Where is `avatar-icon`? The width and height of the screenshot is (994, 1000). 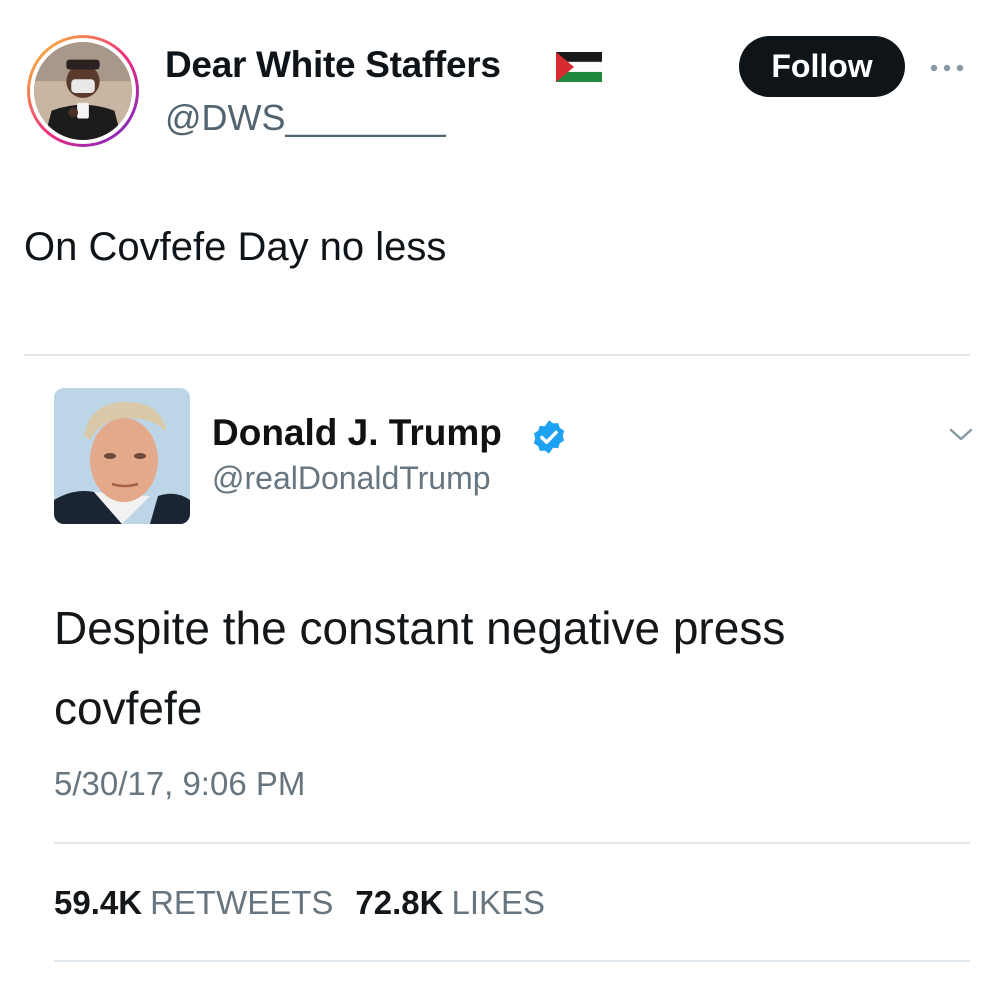
avatar-icon is located at coordinates (83, 91).